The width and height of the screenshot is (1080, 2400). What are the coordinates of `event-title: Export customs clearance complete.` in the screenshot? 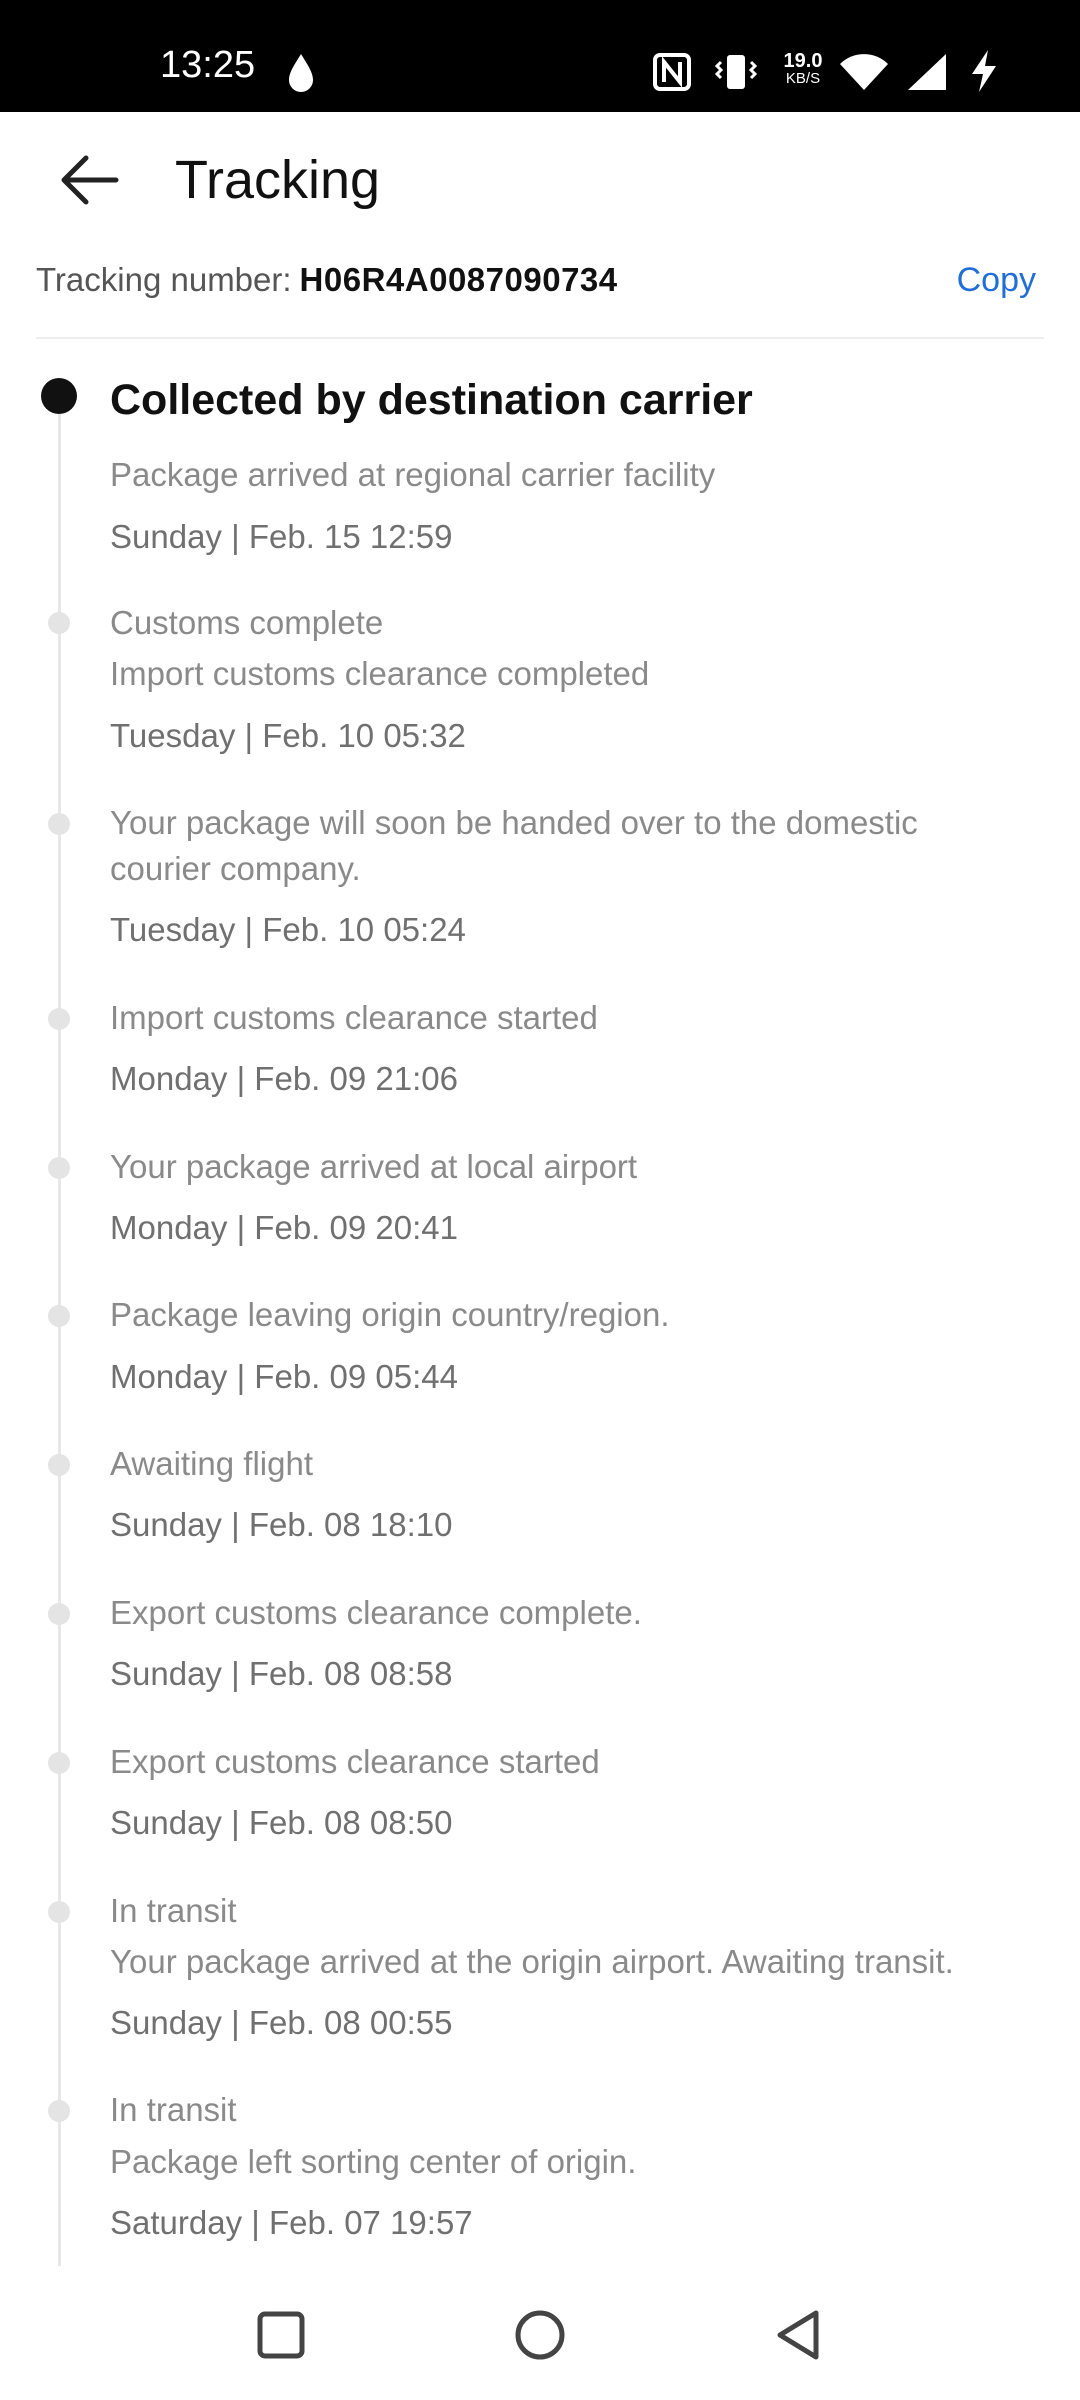 It's located at (376, 1612).